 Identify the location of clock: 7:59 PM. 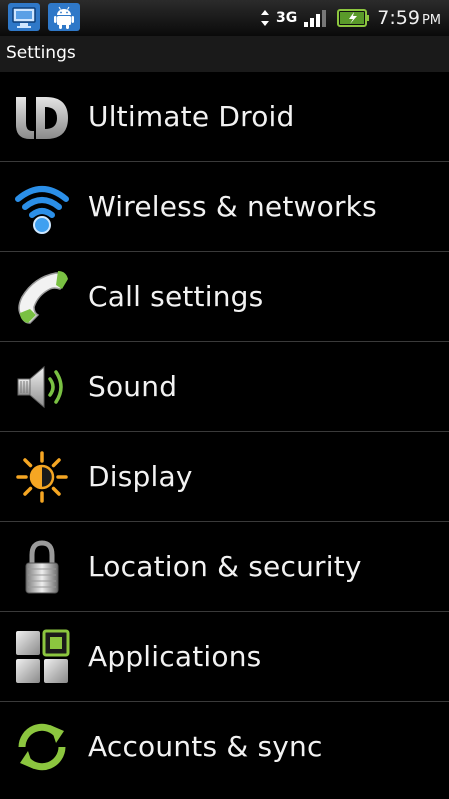
(409, 18).